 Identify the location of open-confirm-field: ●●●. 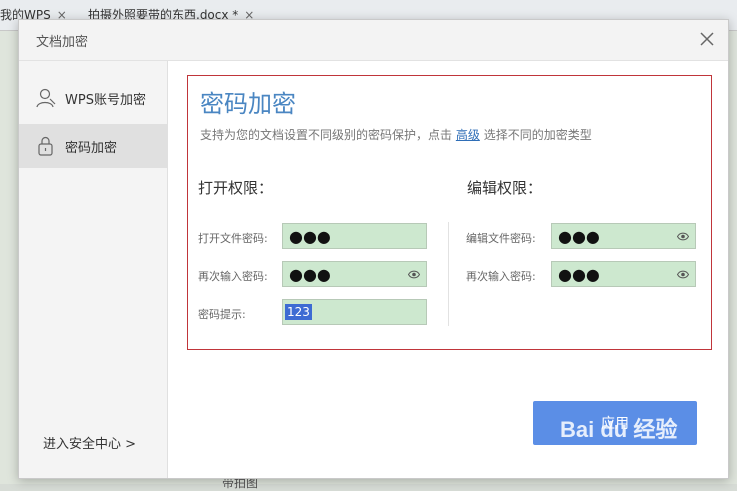
(354, 274).